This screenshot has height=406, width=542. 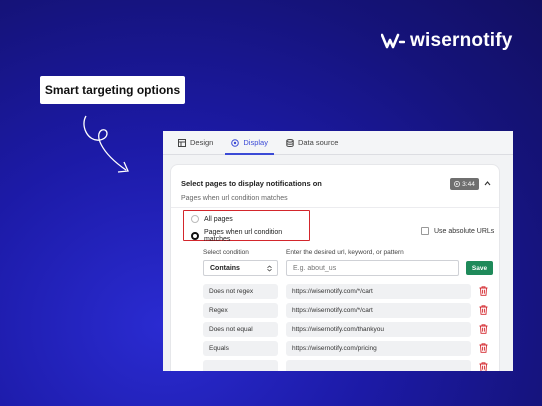 I want to click on database-icon, so click(x=290, y=142).